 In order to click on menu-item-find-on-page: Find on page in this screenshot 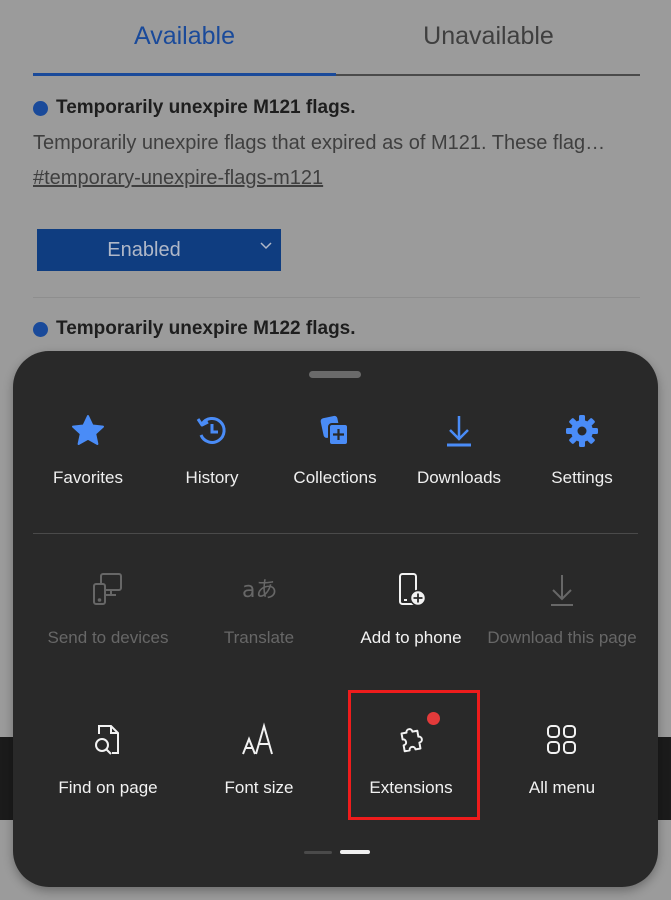, I will do `click(108, 759)`.